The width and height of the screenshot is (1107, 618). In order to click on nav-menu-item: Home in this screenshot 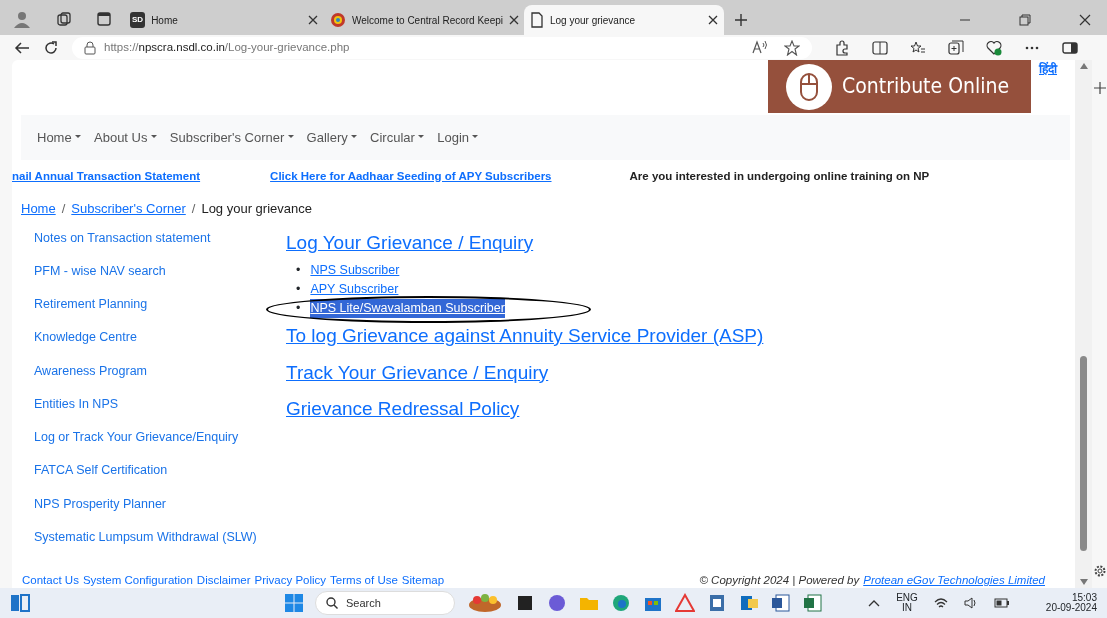, I will do `click(59, 137)`.